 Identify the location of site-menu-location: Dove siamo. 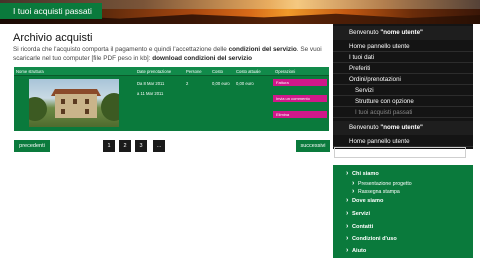
(364, 200).